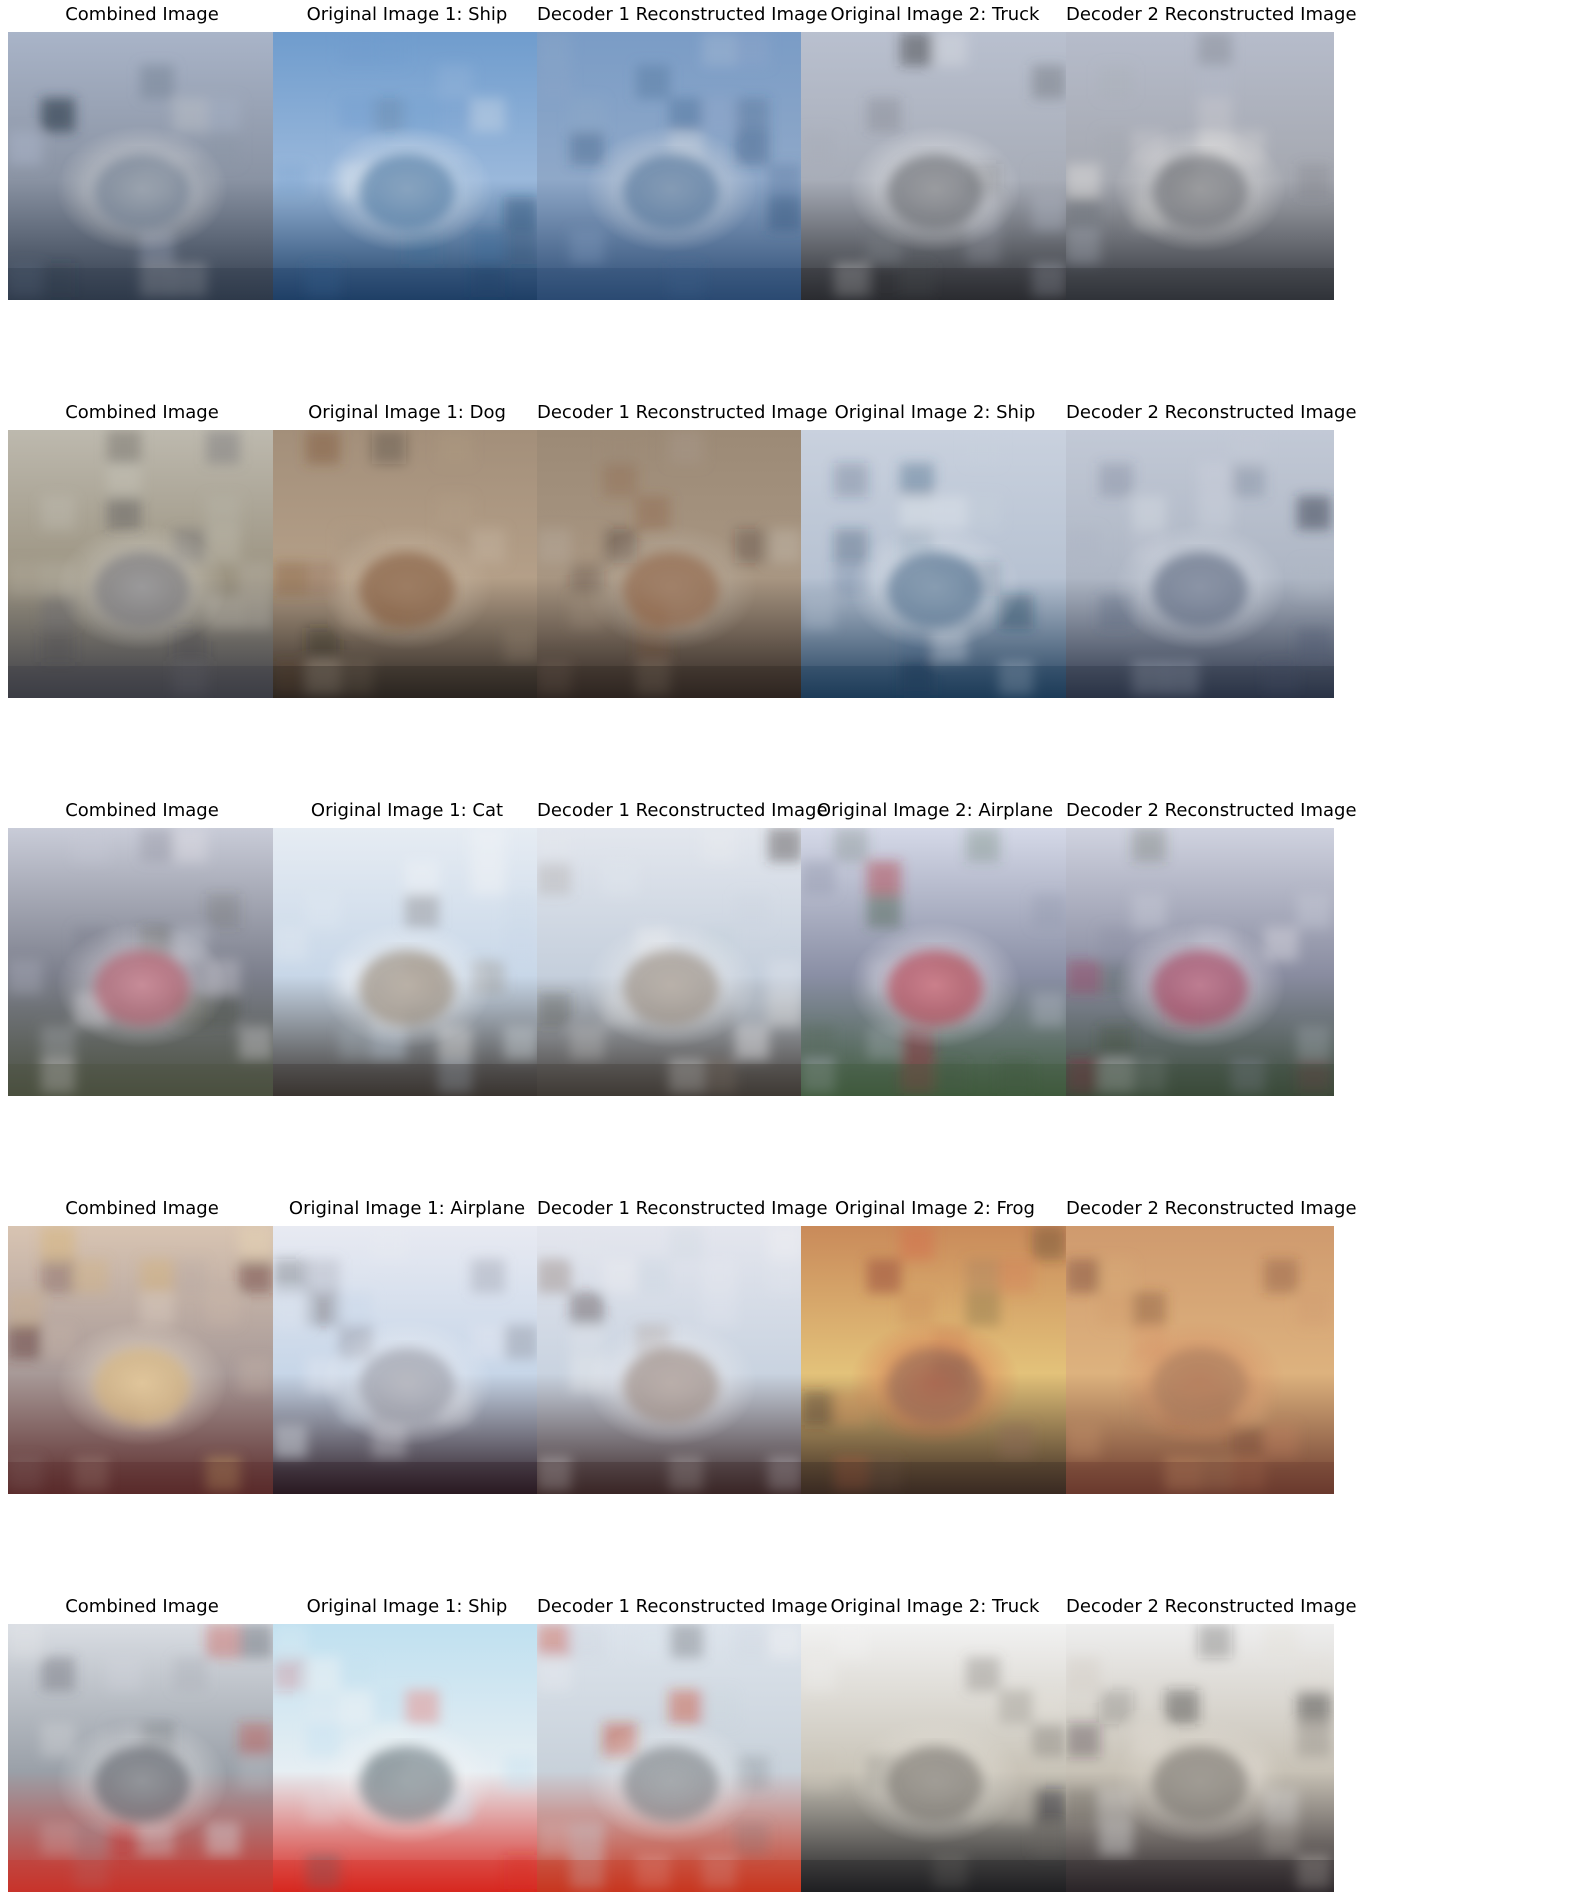 The height and width of the screenshot is (1902, 1573). Describe the element at coordinates (407, 1758) in the screenshot. I see `red-sailing-ship-image` at that location.